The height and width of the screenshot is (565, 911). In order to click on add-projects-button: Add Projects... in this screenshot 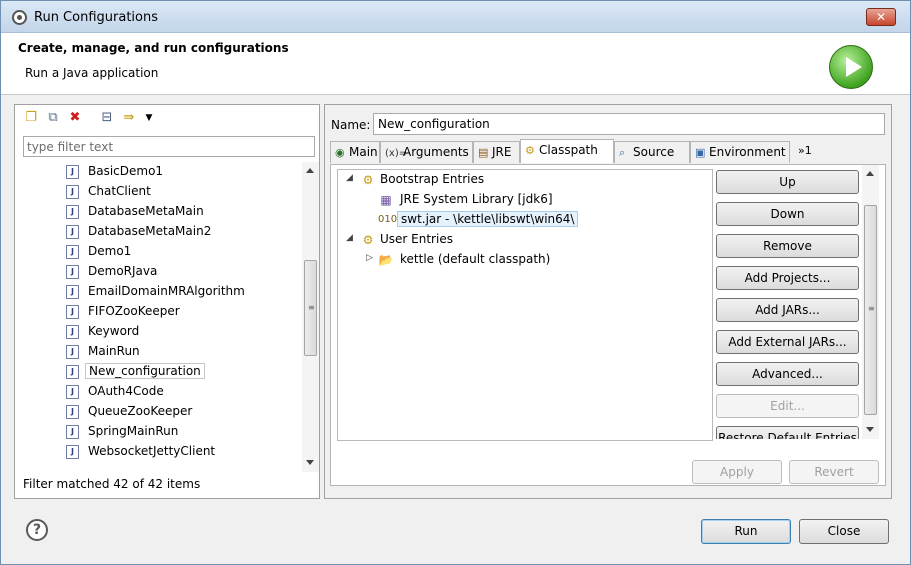, I will do `click(787, 278)`.